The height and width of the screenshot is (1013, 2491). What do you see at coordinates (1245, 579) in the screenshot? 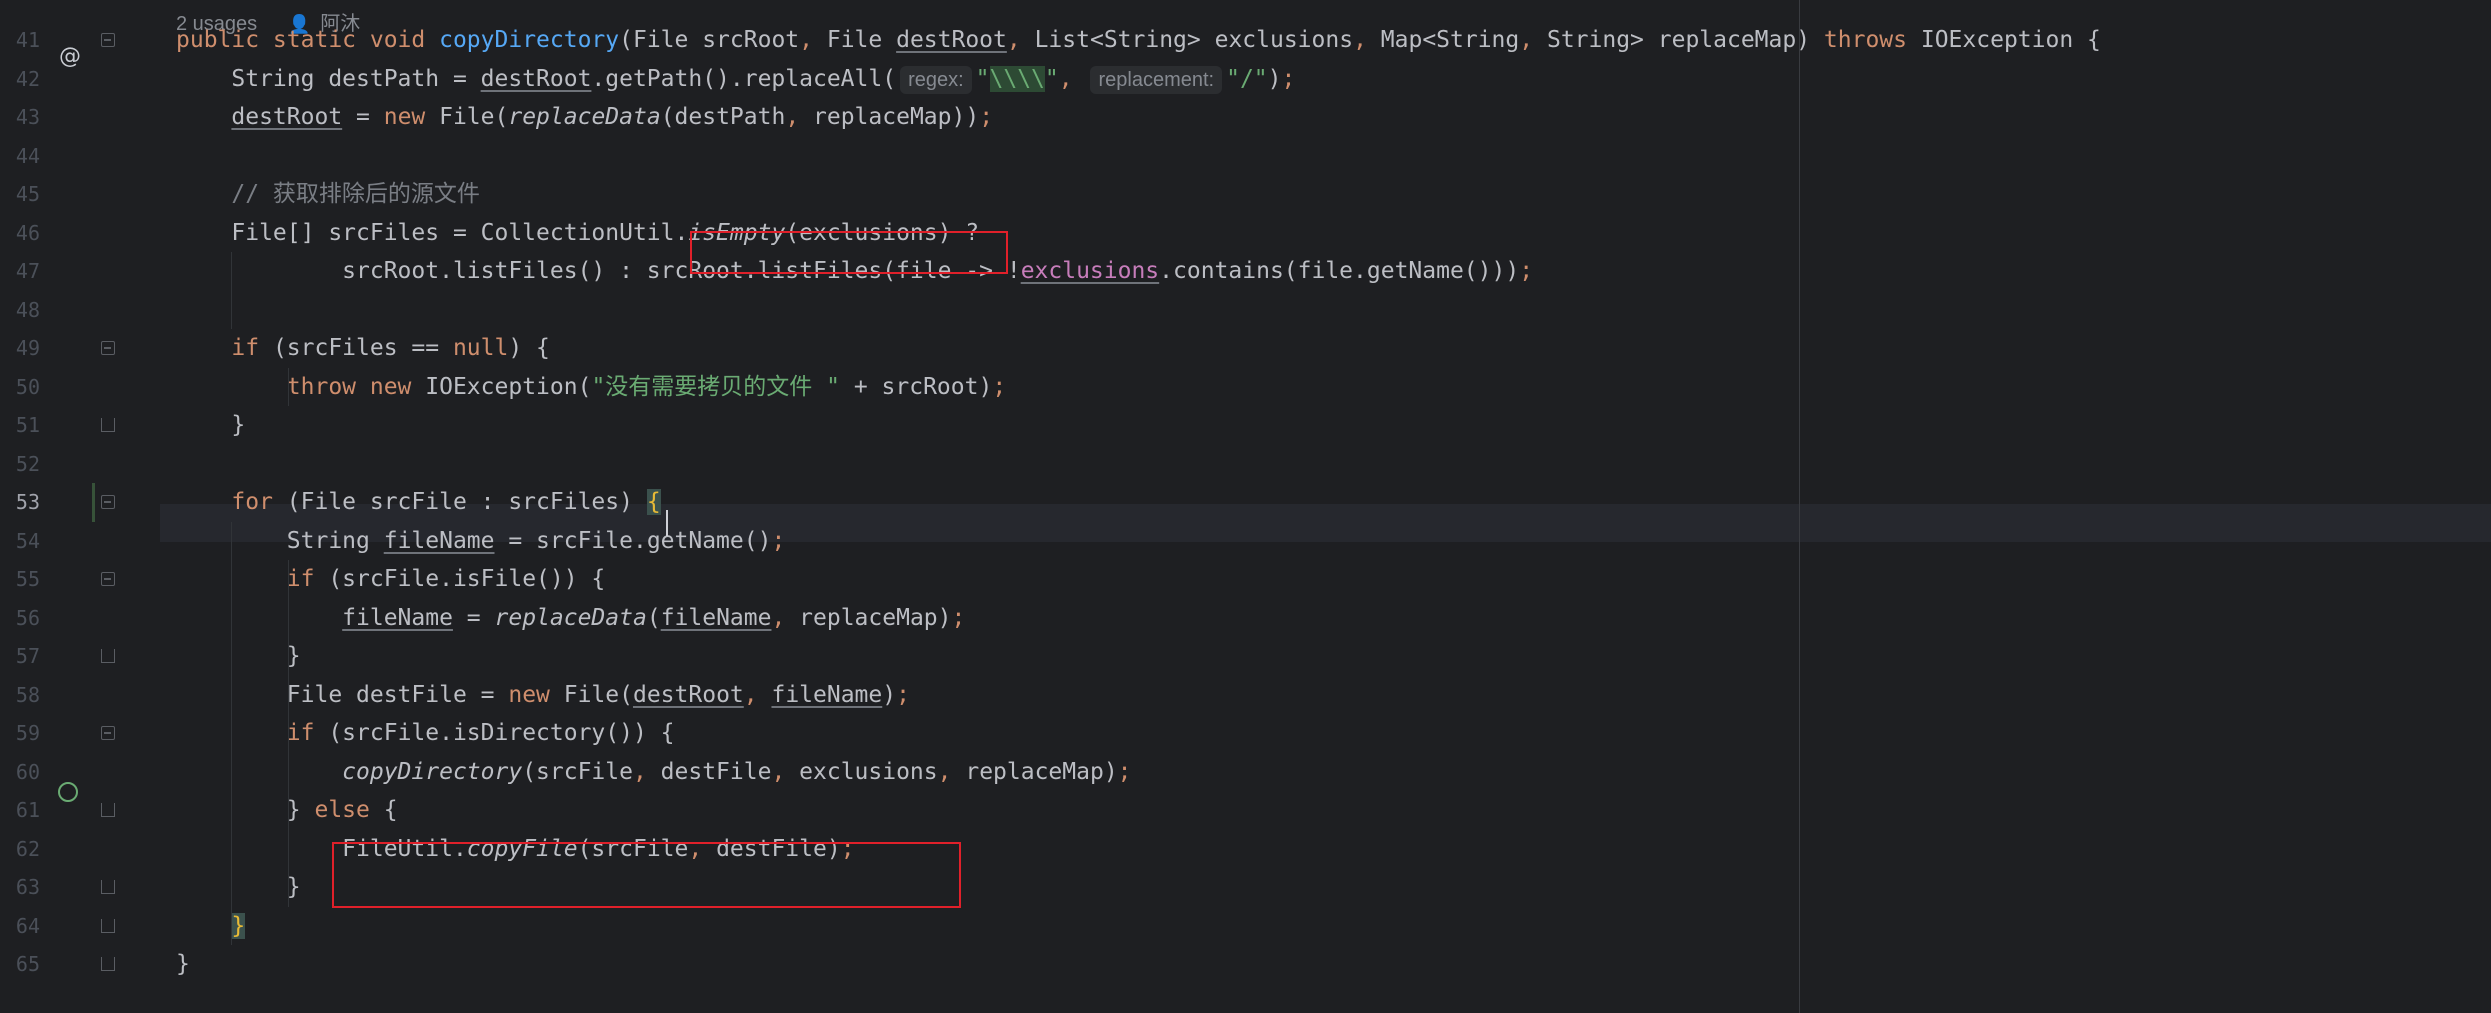
I see `code-line: 55 if (srcFile.isFile()) {` at bounding box center [1245, 579].